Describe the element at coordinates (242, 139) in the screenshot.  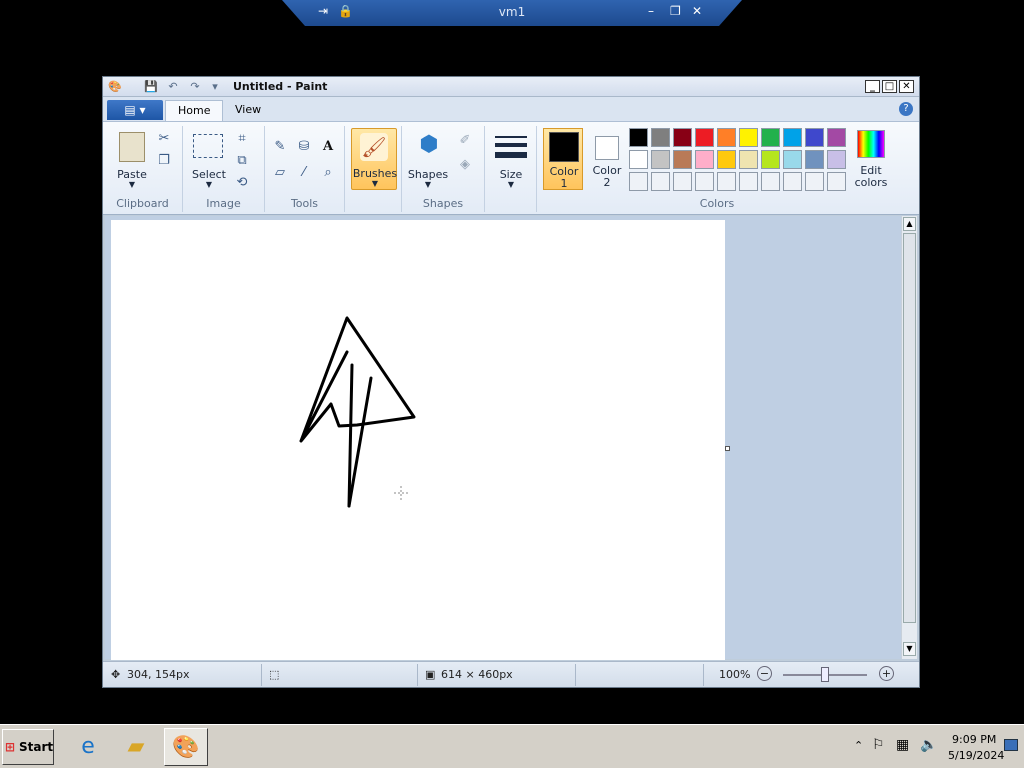
I see `crop-icon: ⌗` at that location.